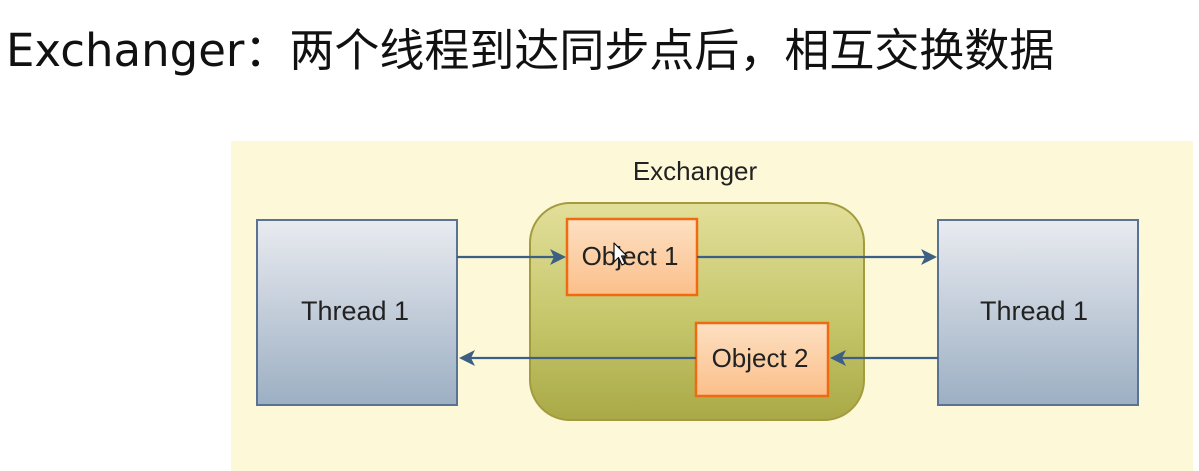 The image size is (1199, 471). I want to click on object2-label: Object 2, so click(760, 358).